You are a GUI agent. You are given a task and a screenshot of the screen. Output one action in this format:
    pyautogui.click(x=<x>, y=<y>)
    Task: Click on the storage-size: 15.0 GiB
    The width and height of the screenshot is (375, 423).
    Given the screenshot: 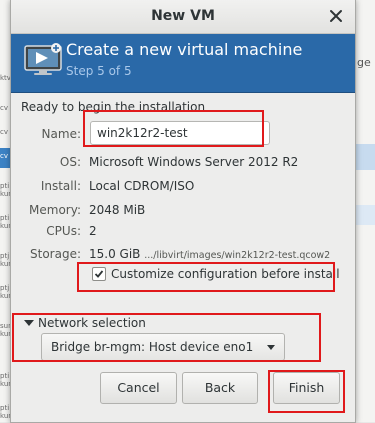 What is the action you would take?
    pyautogui.click(x=115, y=254)
    